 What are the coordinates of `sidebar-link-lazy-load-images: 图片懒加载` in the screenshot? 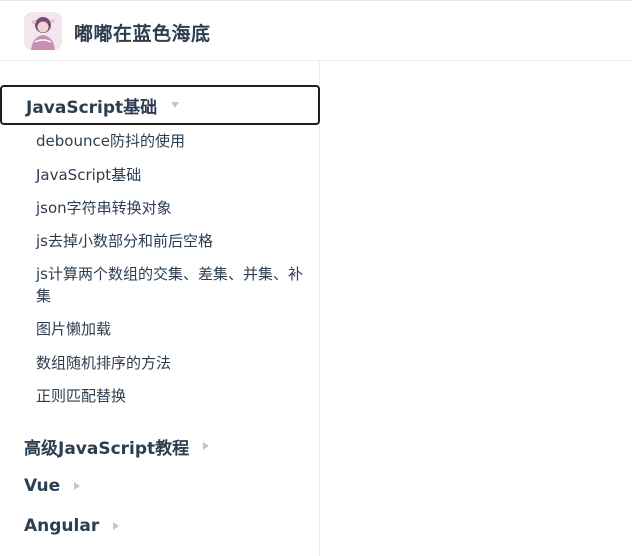 It's located at (171, 329).